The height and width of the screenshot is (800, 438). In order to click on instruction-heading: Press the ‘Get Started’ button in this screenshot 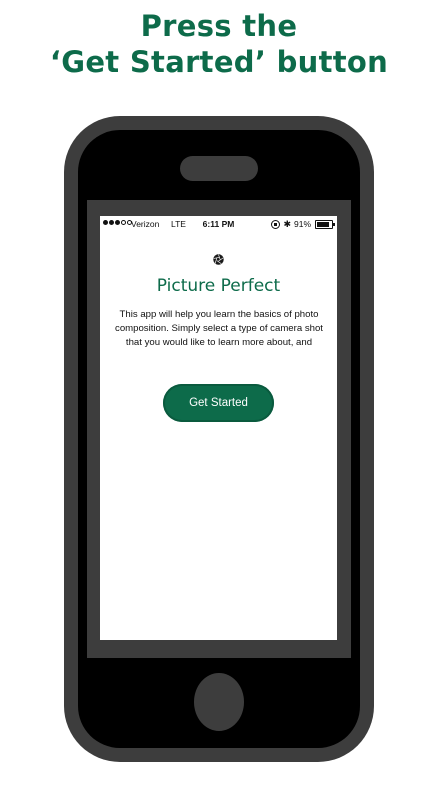, I will do `click(219, 44)`.